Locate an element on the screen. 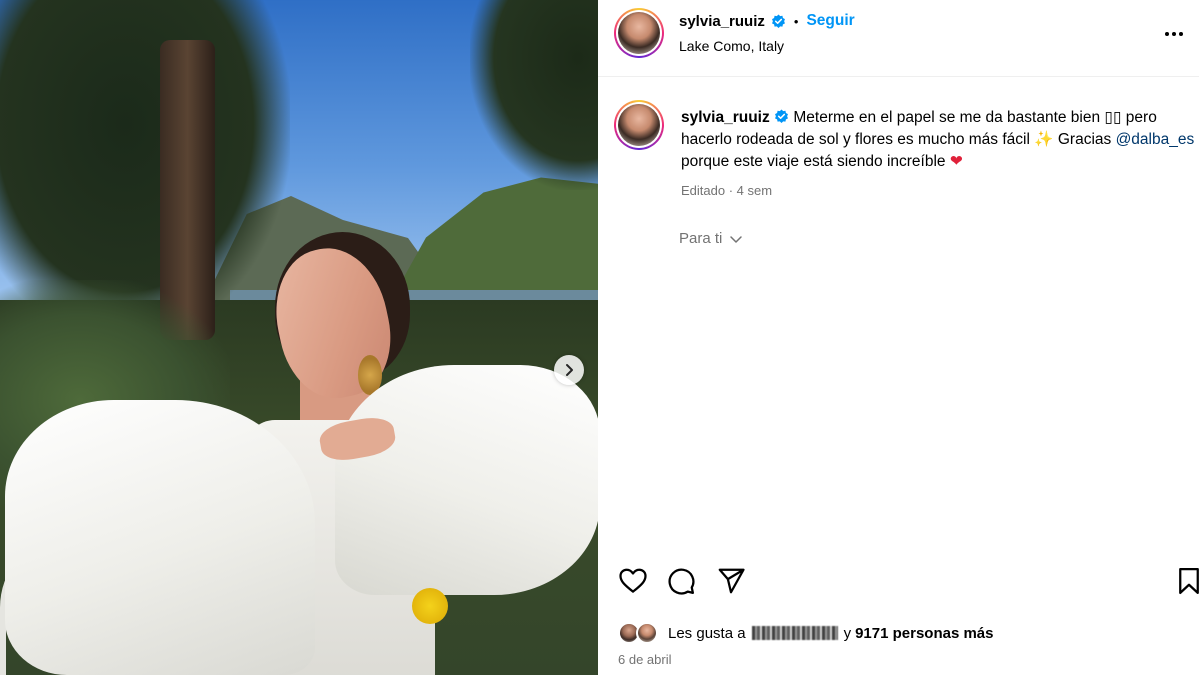 Image resolution: width=1199 pixels, height=675 pixels. chevron-down-icon is located at coordinates (736, 239).